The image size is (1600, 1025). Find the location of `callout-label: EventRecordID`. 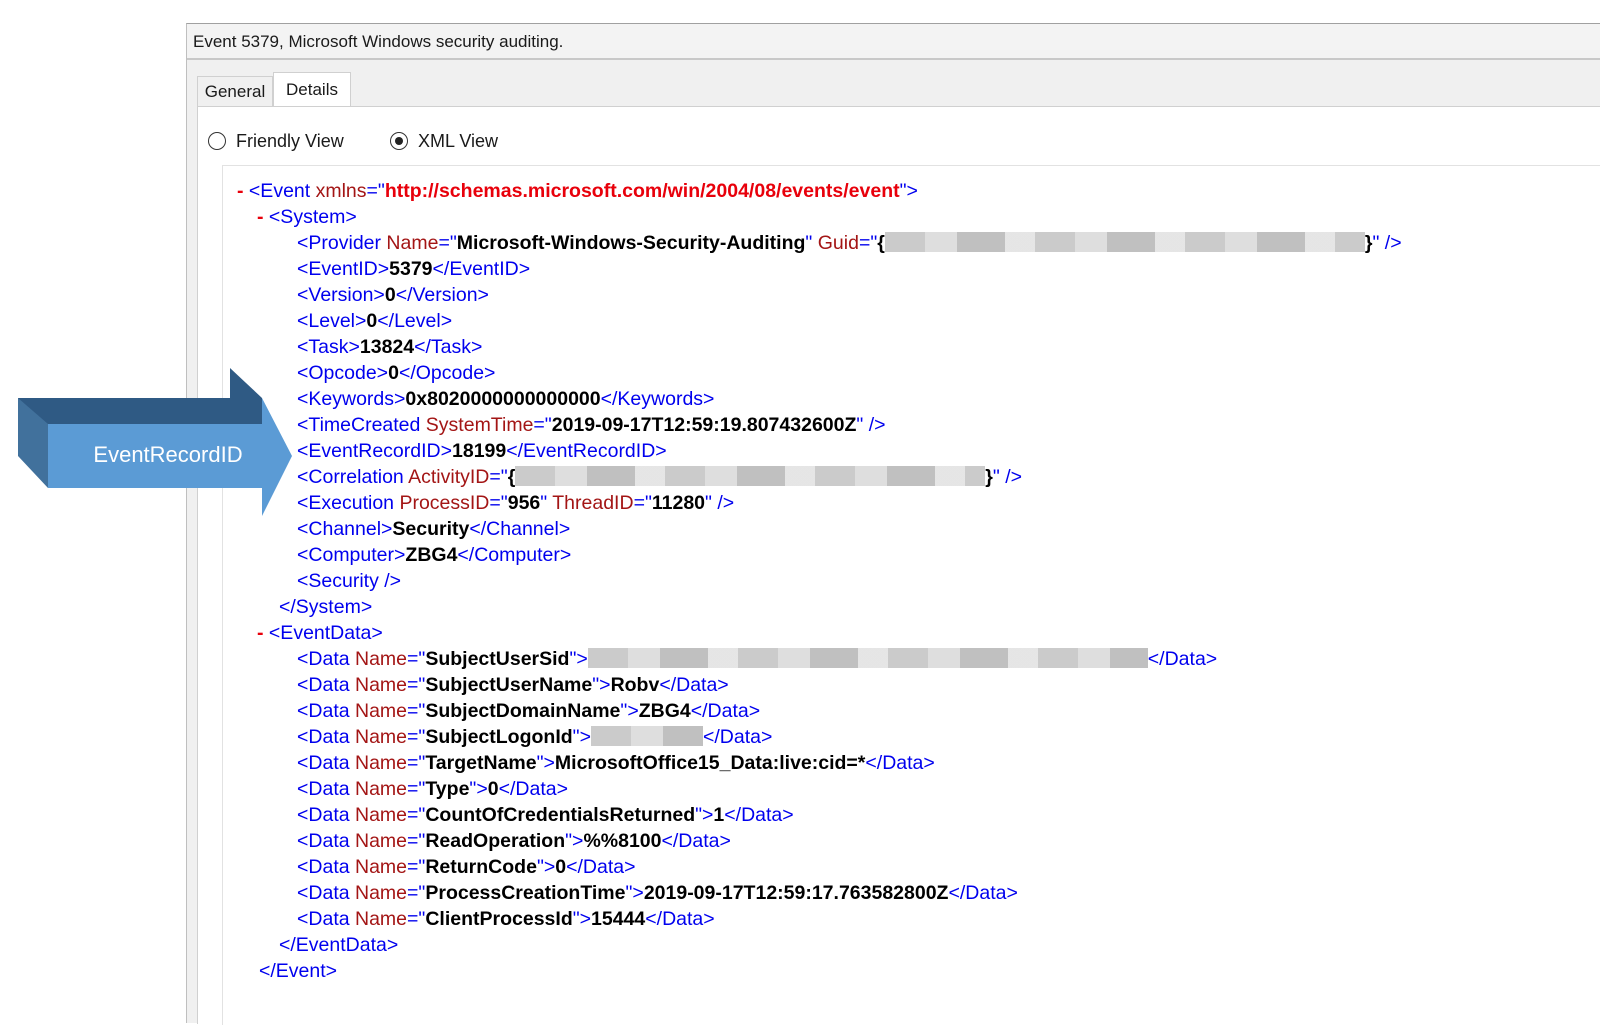

callout-label: EventRecordID is located at coordinates (168, 454).